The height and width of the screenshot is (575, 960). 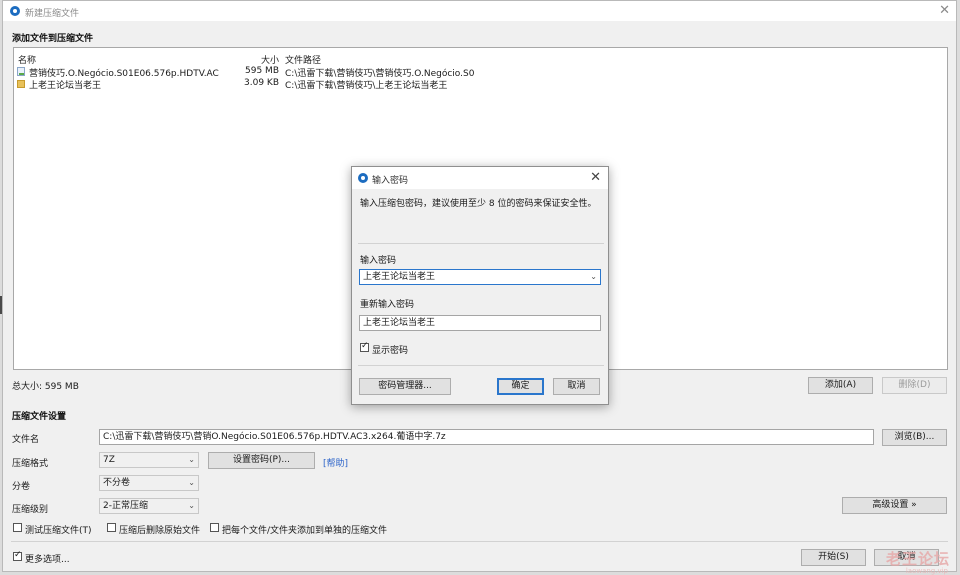 I want to click on delete-button: 删除(D), so click(x=914, y=385).